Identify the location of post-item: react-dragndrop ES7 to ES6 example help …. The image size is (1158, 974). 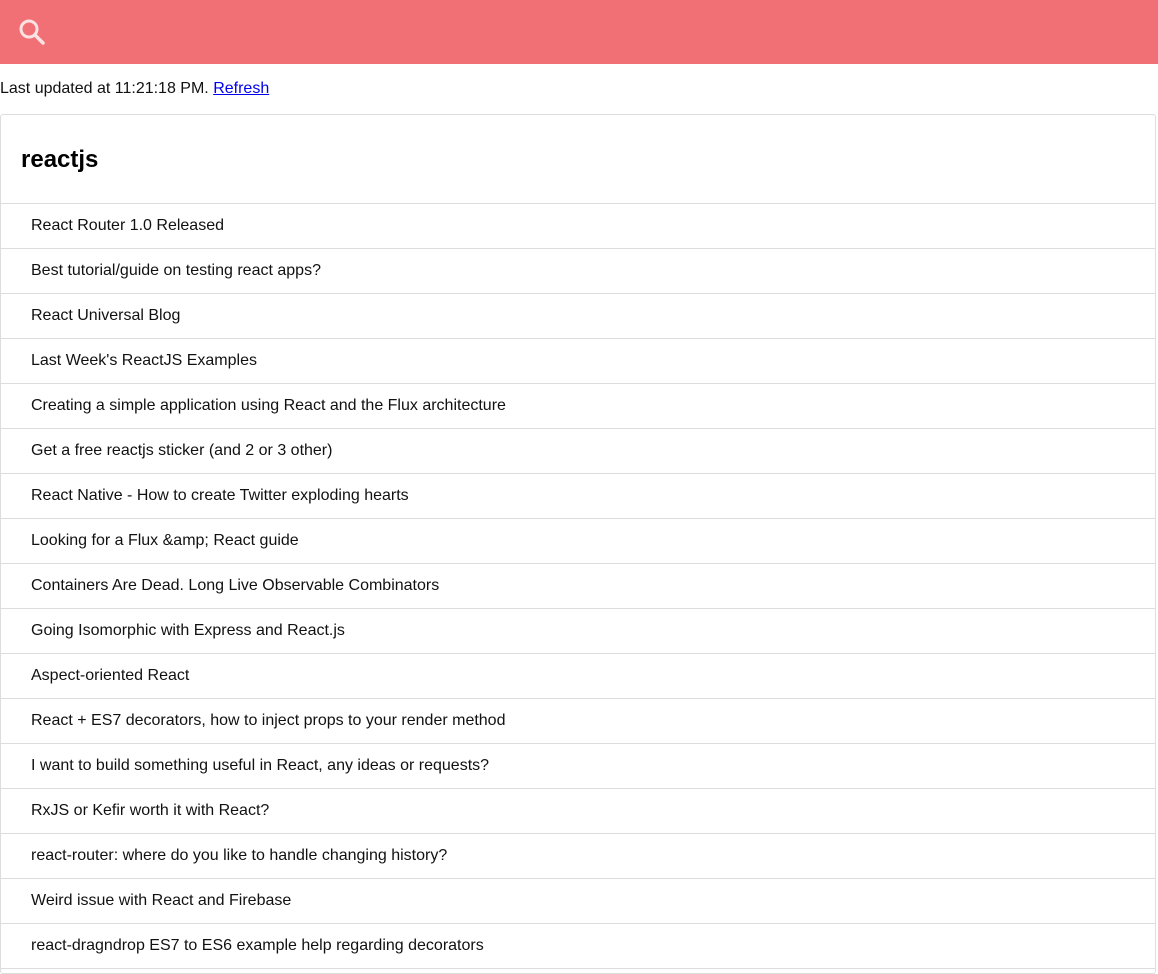
(578, 946).